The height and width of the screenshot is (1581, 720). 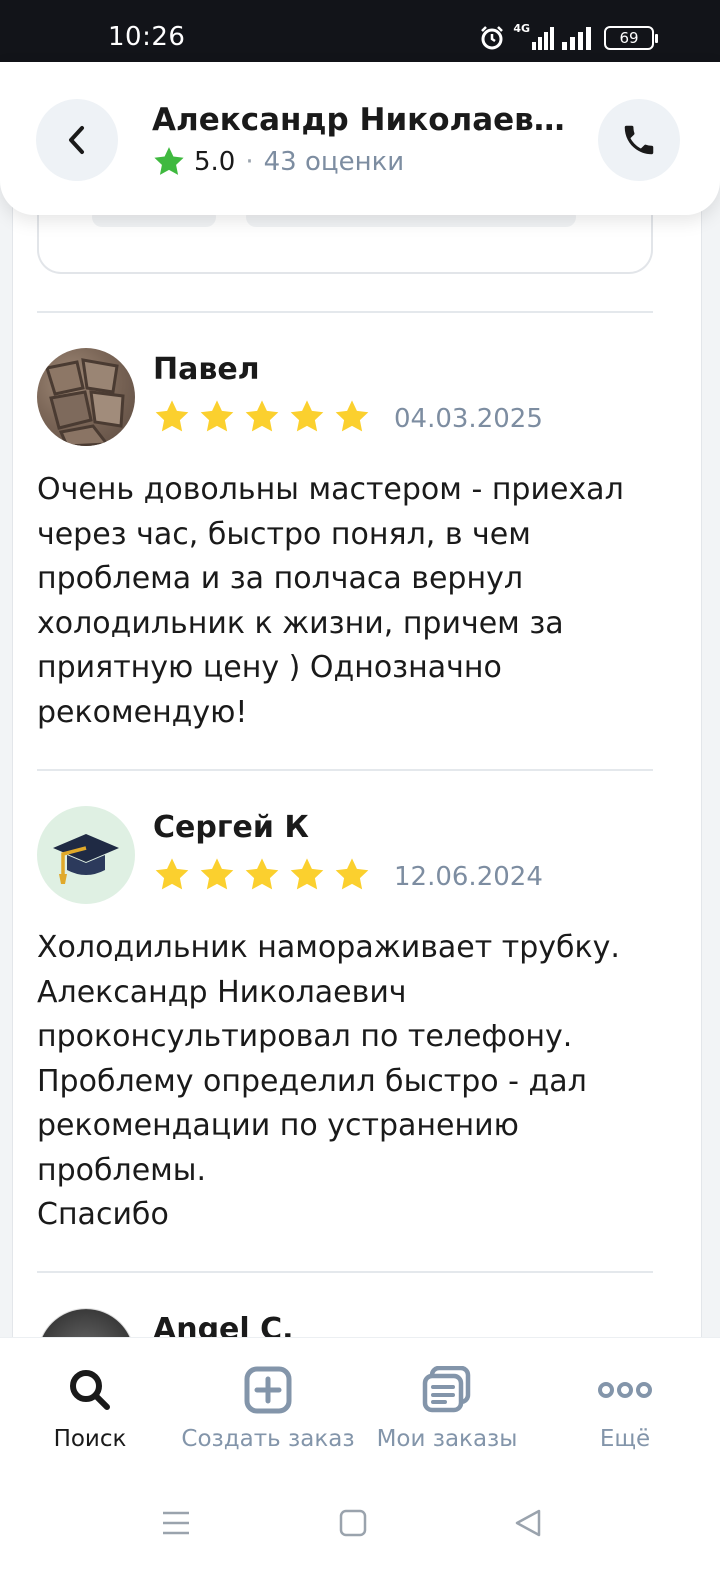 I want to click on orders-icon, so click(x=446, y=1389).